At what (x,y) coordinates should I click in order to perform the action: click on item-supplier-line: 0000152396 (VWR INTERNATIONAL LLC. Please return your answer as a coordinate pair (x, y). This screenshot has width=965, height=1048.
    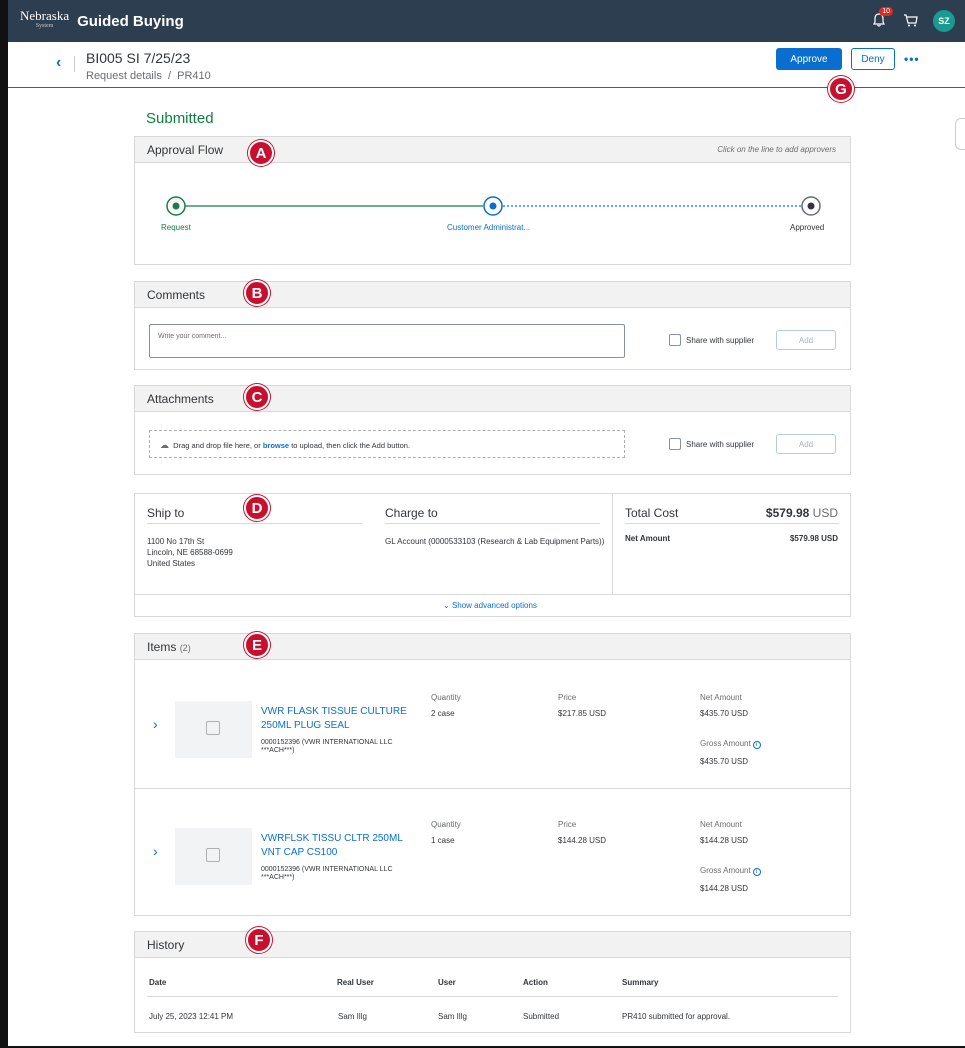
    Looking at the image, I should click on (327, 869).